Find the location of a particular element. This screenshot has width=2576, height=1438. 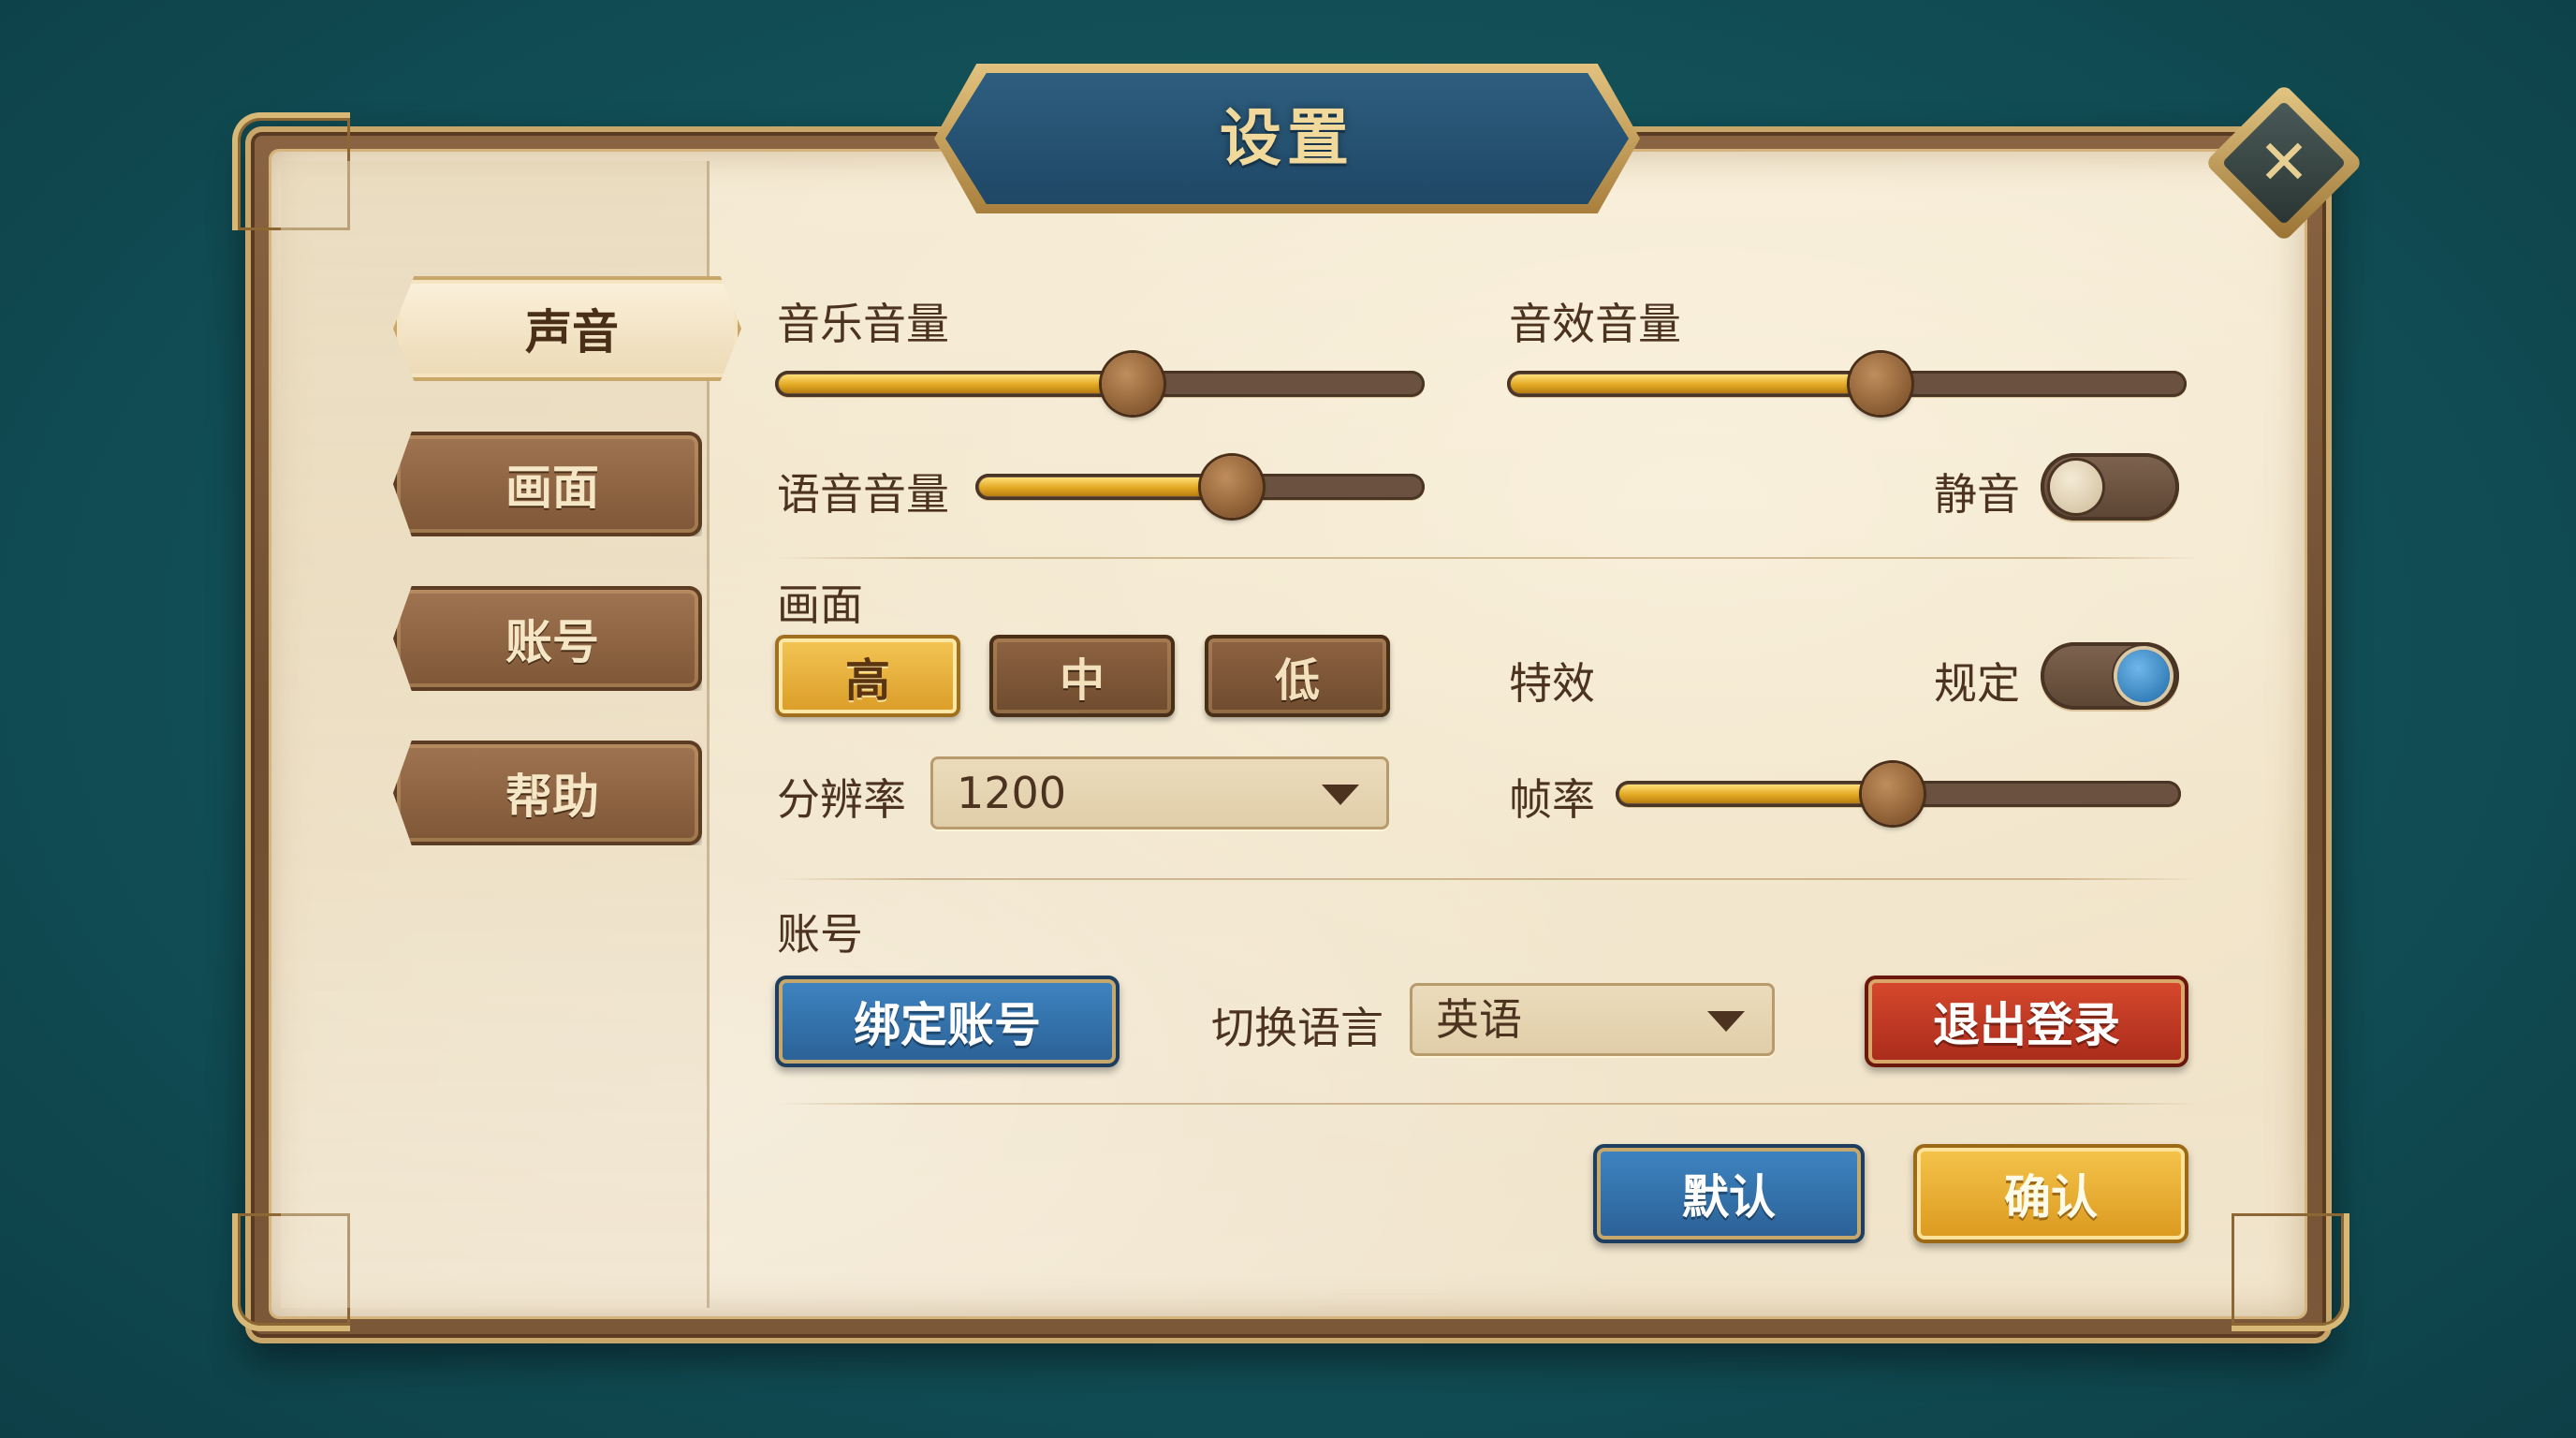

logout-button: 退出登录 is located at coordinates (2026, 1022).